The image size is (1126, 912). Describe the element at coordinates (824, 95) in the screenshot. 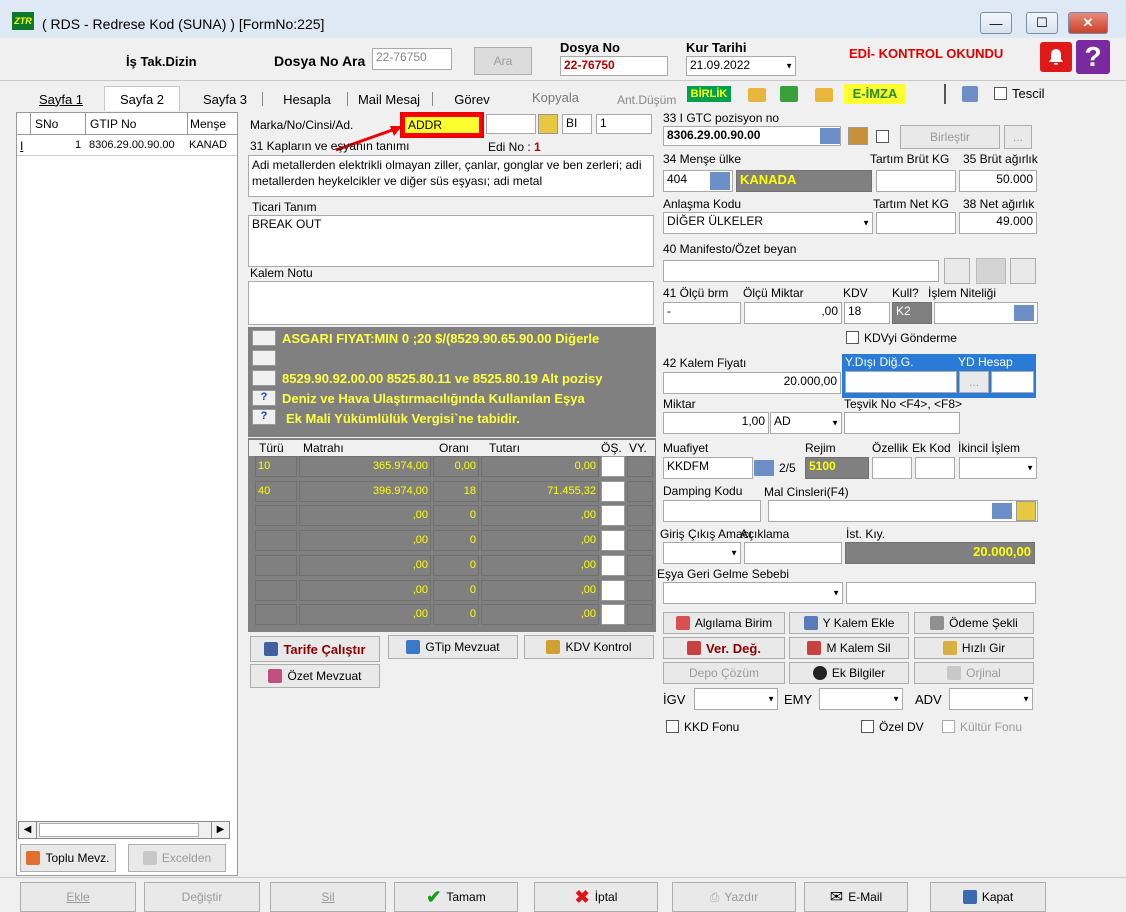

I see `folder-export-icon` at that location.